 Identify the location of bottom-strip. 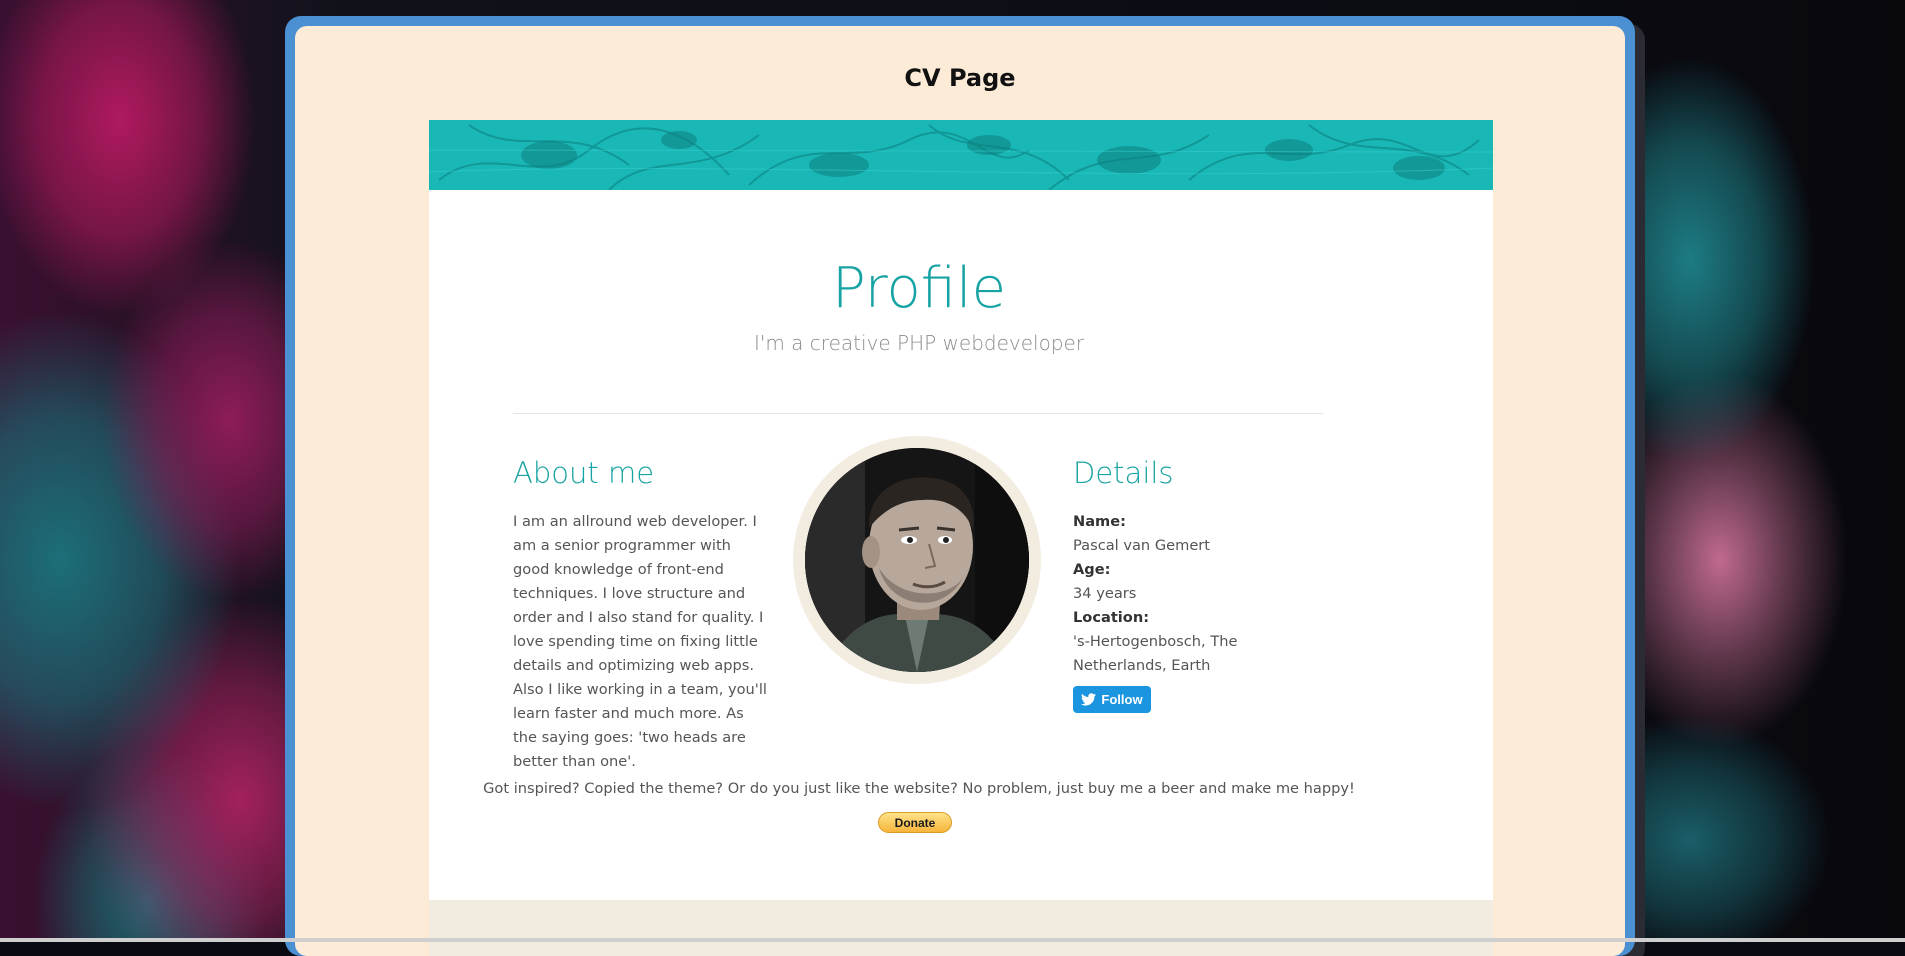
(952, 940).